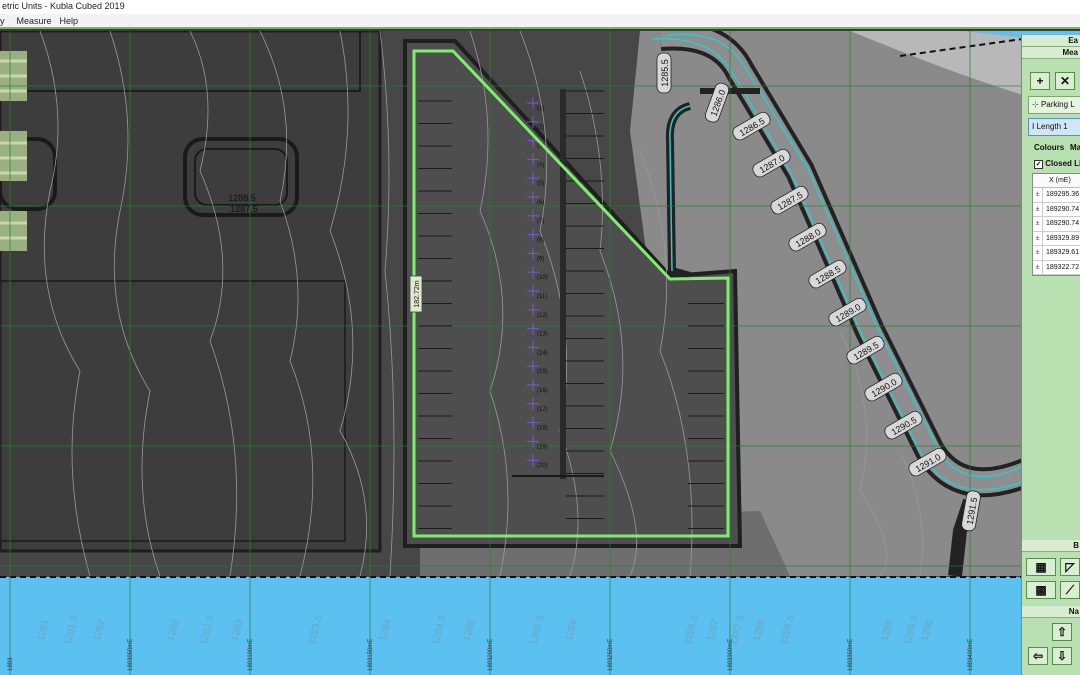 The height and width of the screenshot is (675, 1080). I want to click on pond-contour-labels: 1288.51287.5, so click(243, 203).